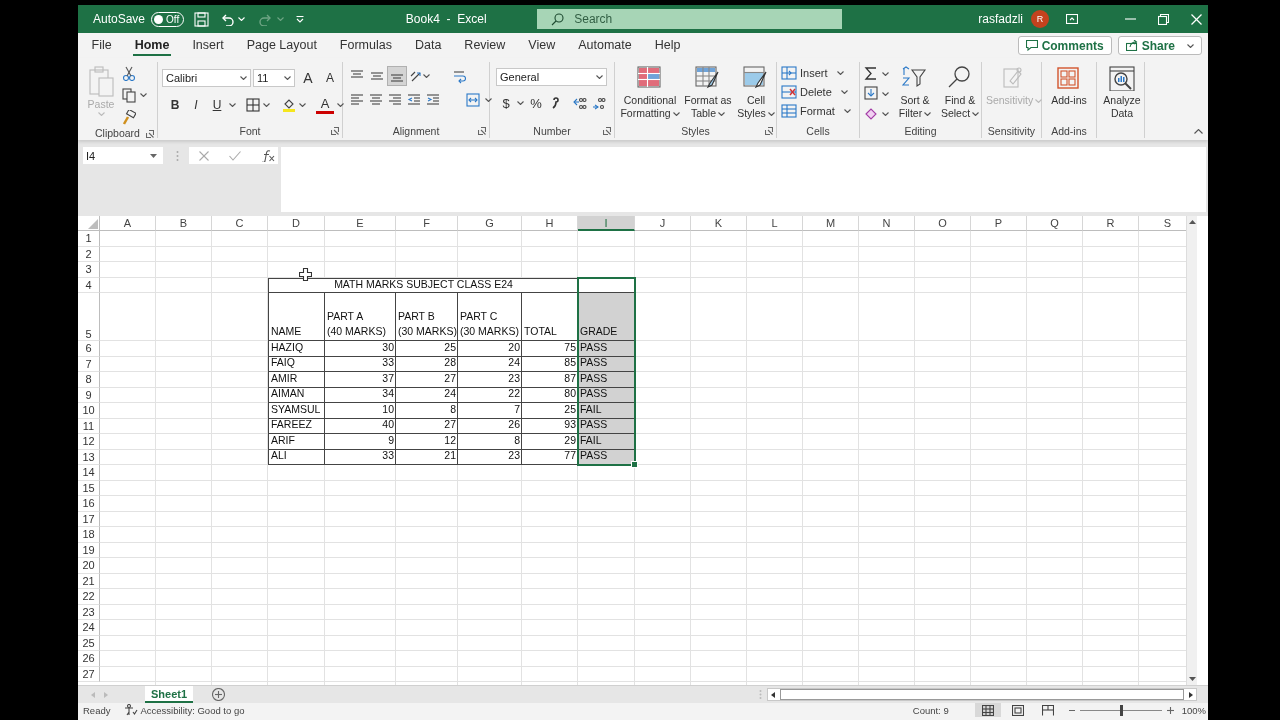 This screenshot has height=720, width=1280. Describe the element at coordinates (235, 155) in the screenshot. I see `checkmark-icon` at that location.